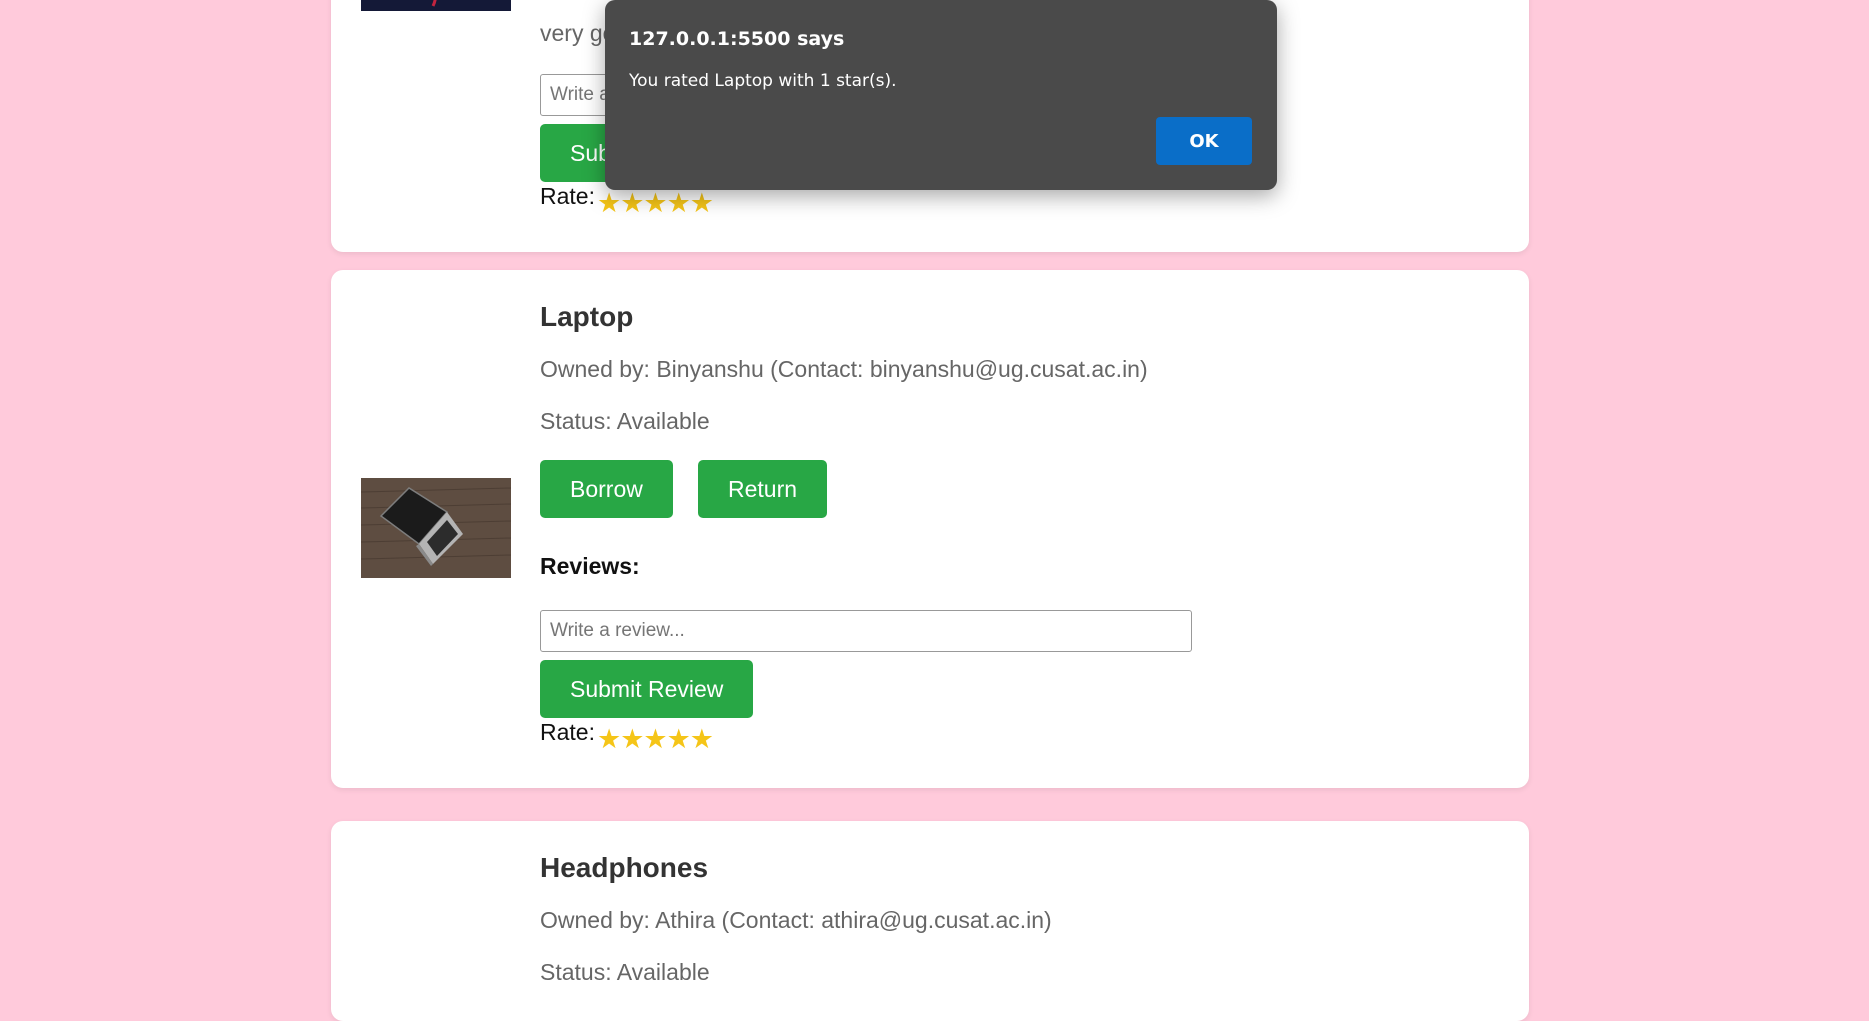 The width and height of the screenshot is (1869, 1021). I want to click on return-button: Return, so click(763, 489).